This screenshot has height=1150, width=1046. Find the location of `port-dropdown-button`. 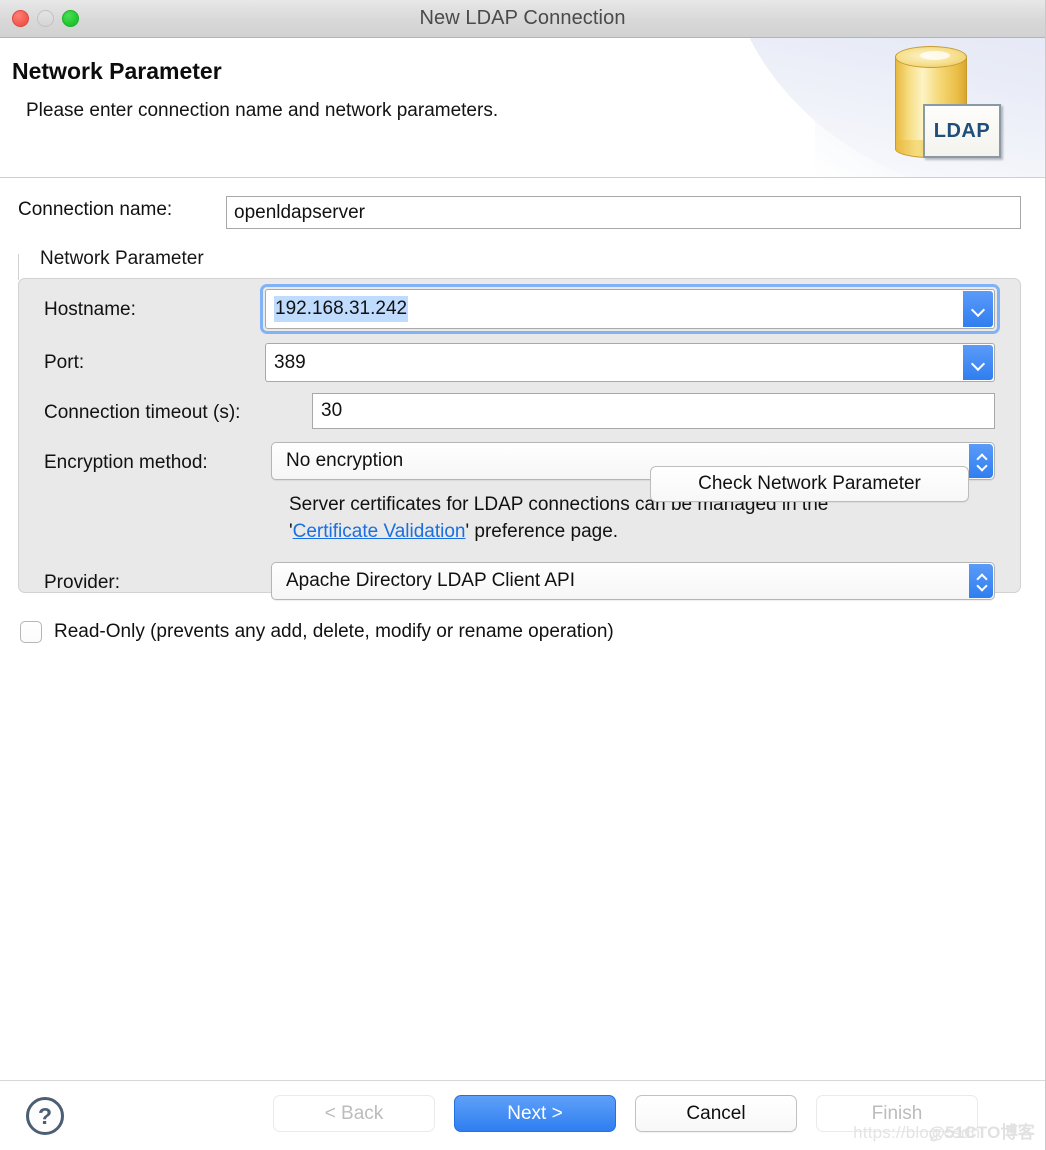

port-dropdown-button is located at coordinates (978, 362).